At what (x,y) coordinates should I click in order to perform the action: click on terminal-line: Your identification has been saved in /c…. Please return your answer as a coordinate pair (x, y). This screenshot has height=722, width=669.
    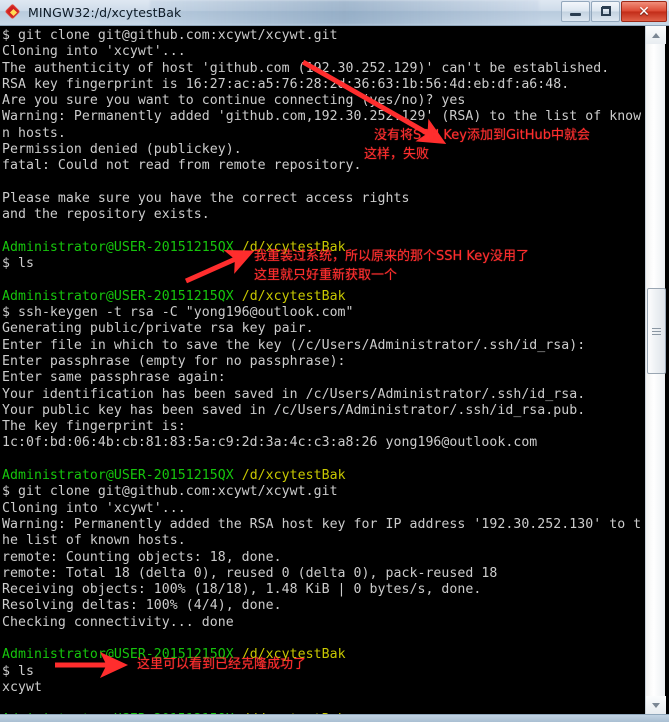
    Looking at the image, I should click on (294, 394).